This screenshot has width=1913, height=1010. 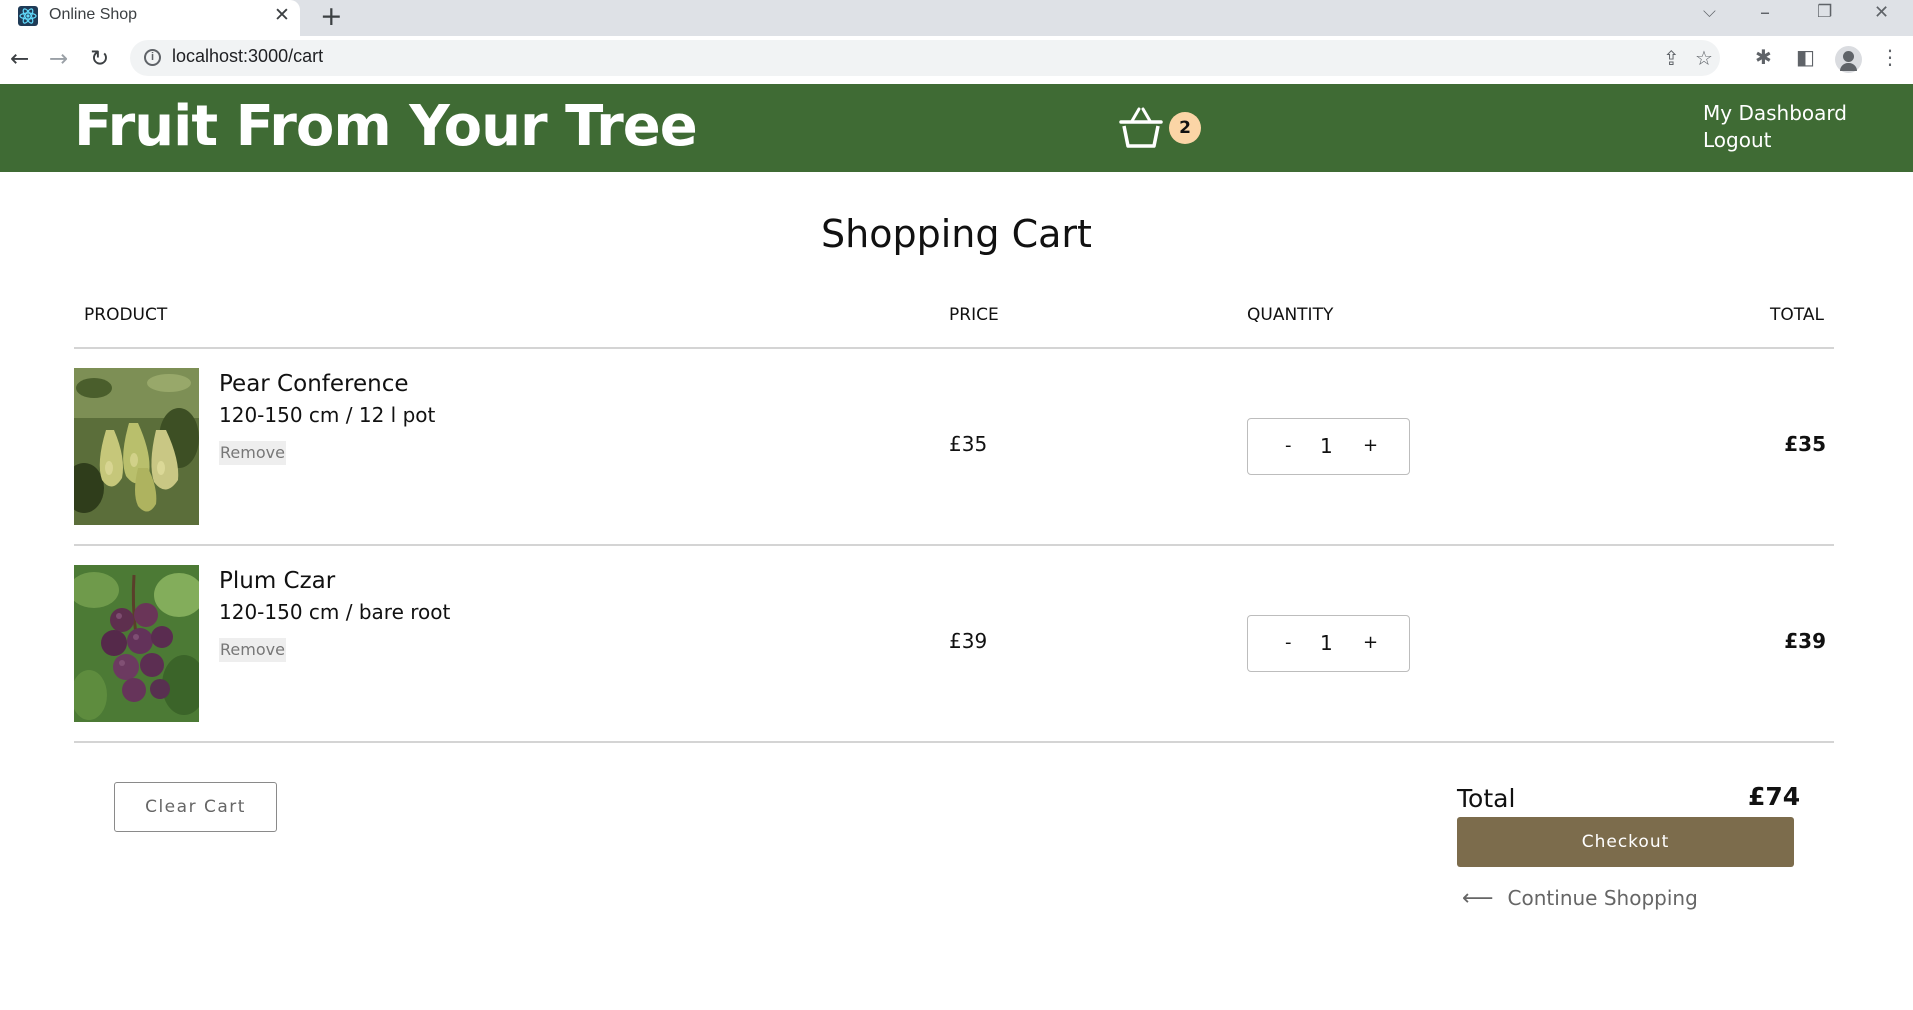 What do you see at coordinates (152, 57) in the screenshot?
I see `site-info-icon: i` at bounding box center [152, 57].